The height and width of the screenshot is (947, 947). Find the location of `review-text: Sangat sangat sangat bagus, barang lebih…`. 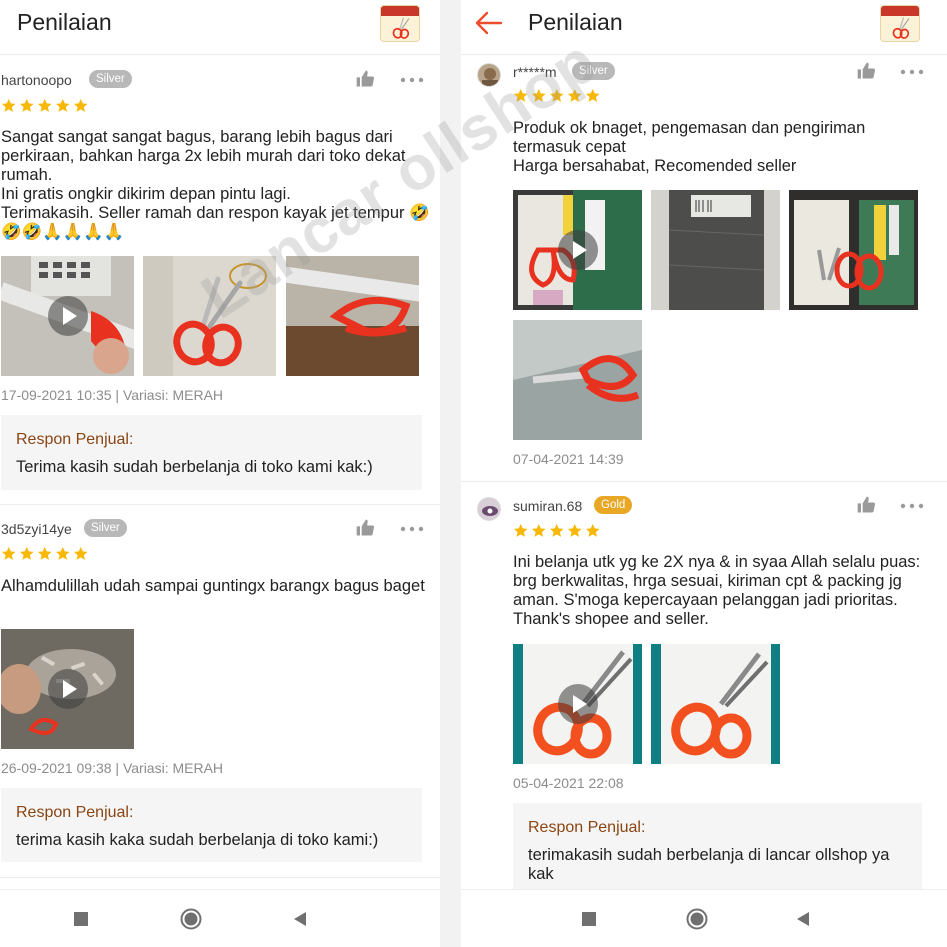

review-text: Sangat sangat sangat bagus, barang lebih… is located at coordinates (215, 184).